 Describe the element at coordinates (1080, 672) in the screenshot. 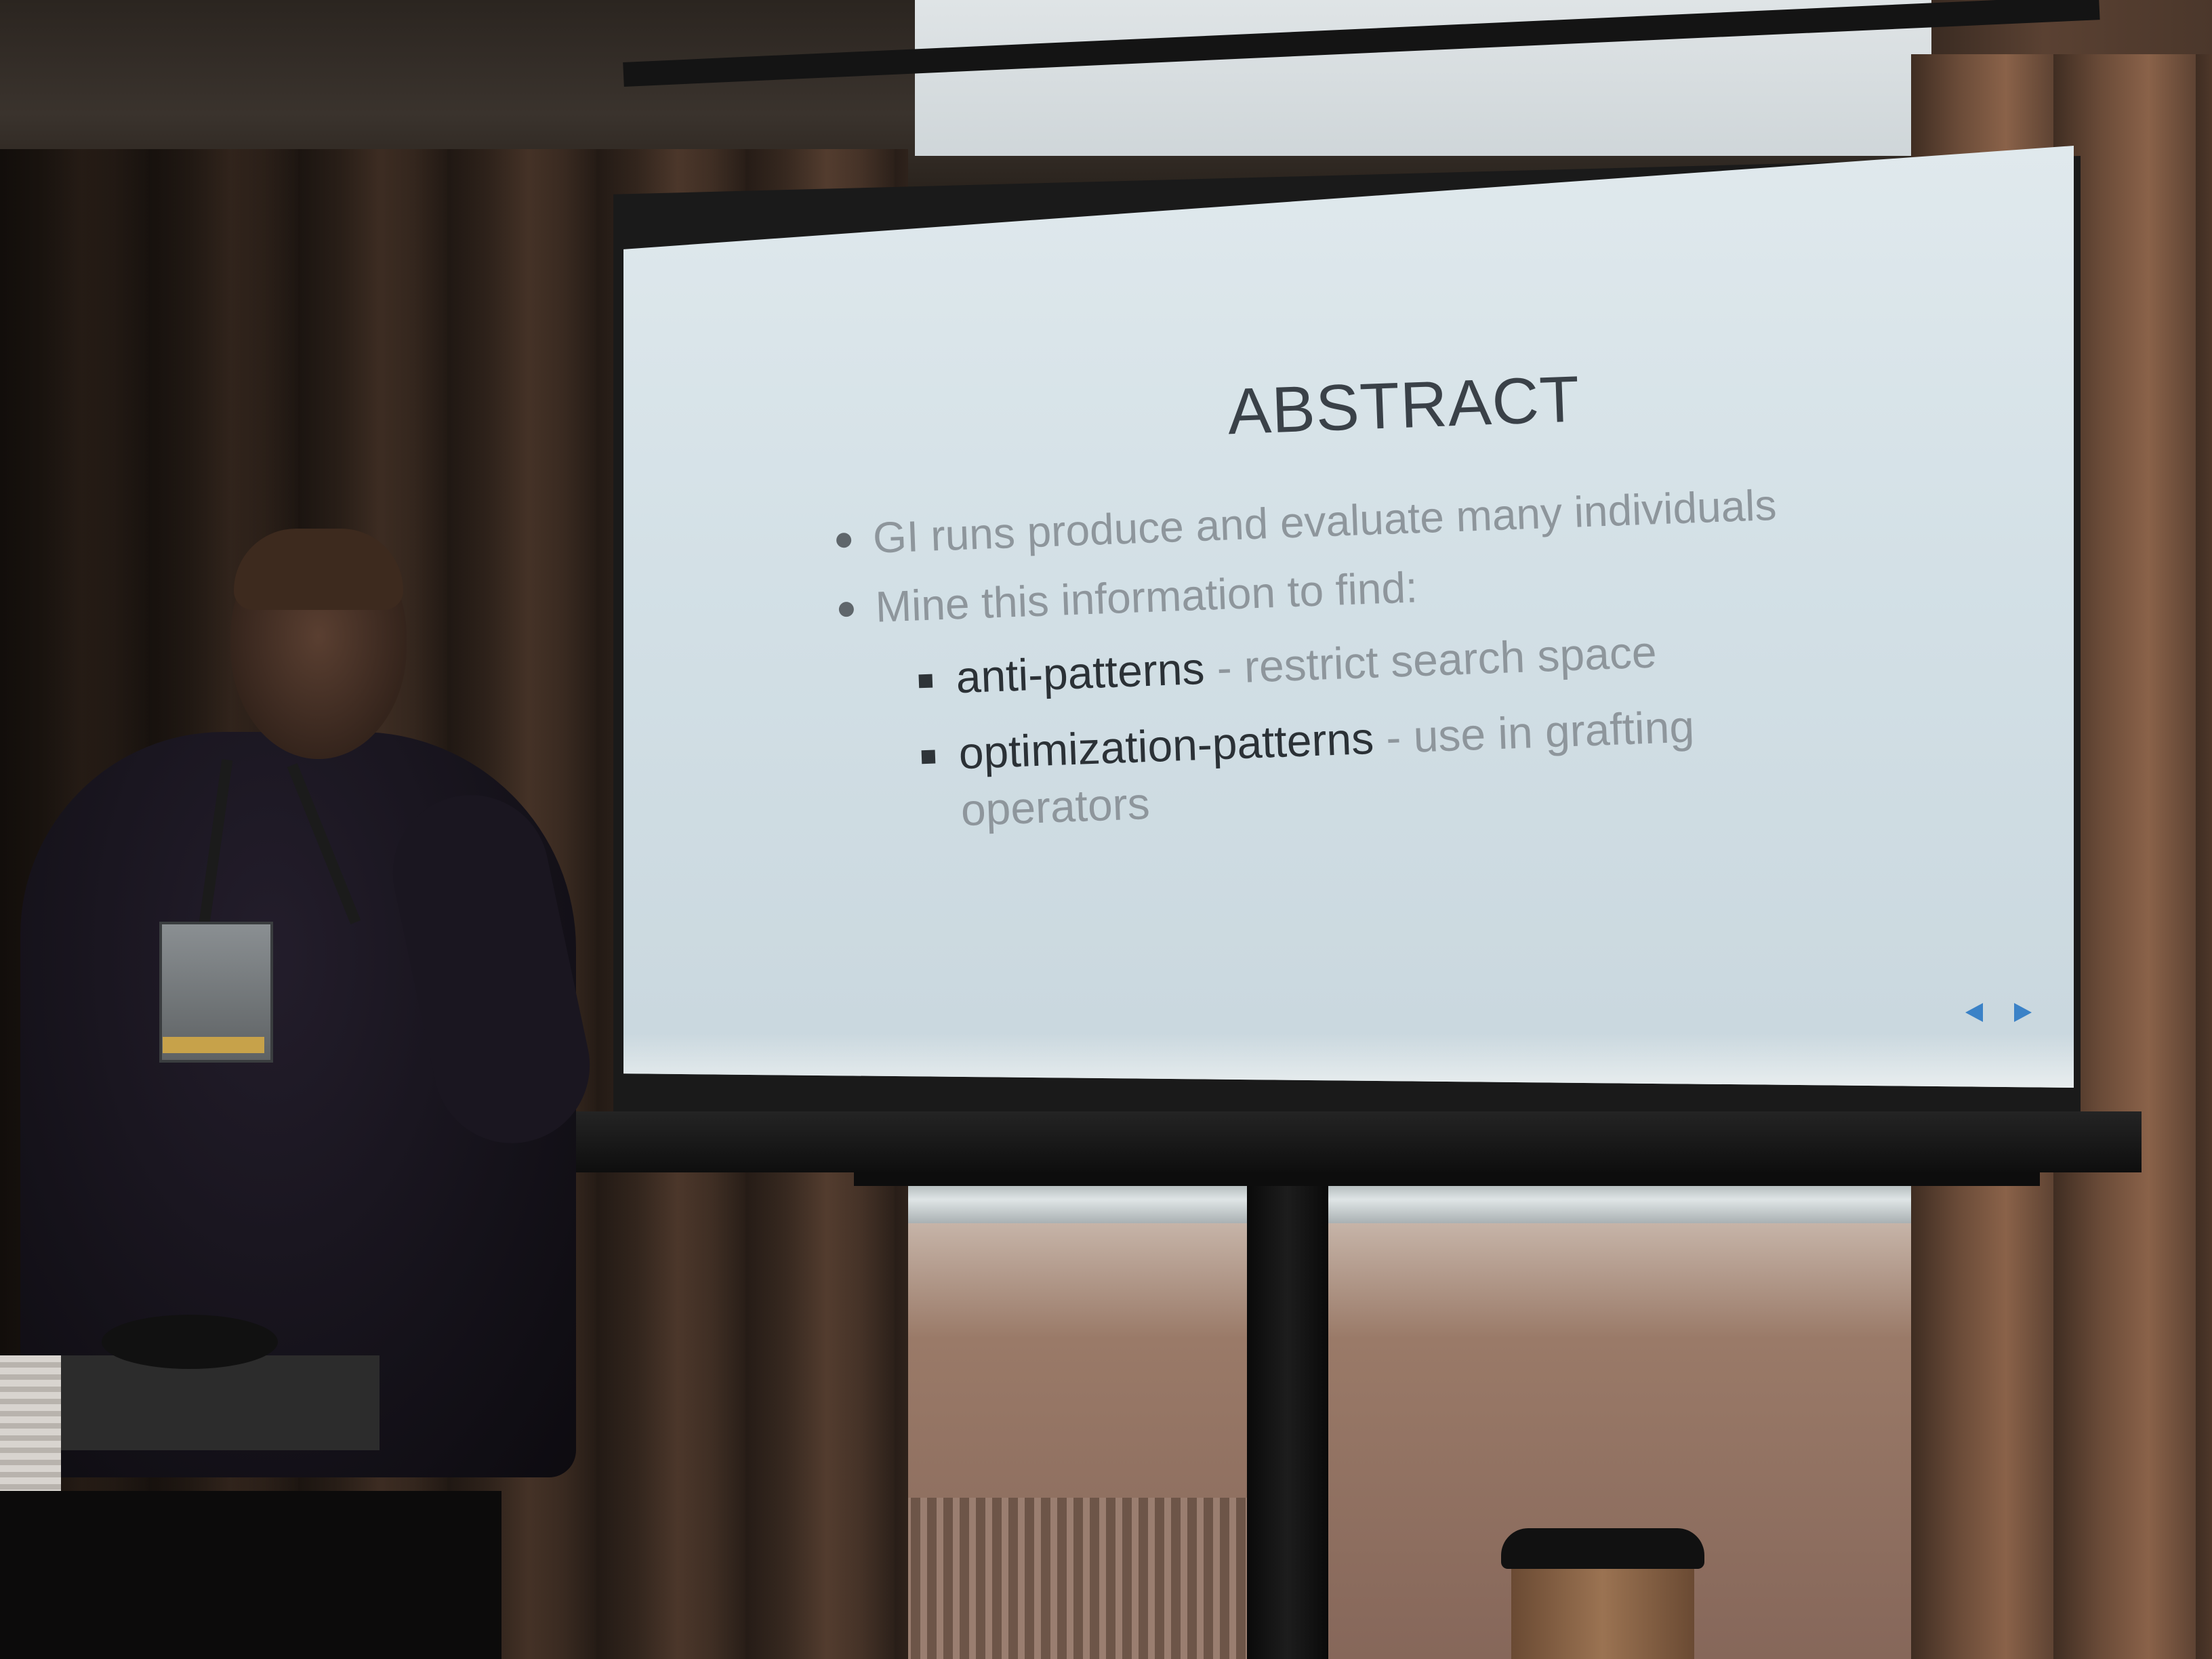

I see `sub-bullet-term: anti-patterns` at that location.